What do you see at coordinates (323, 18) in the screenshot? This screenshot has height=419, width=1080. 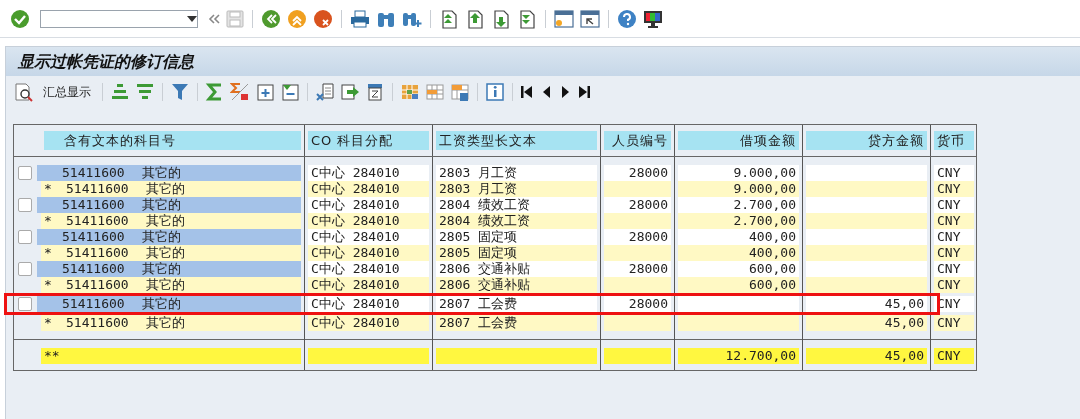 I see `cancel-icon` at bounding box center [323, 18].